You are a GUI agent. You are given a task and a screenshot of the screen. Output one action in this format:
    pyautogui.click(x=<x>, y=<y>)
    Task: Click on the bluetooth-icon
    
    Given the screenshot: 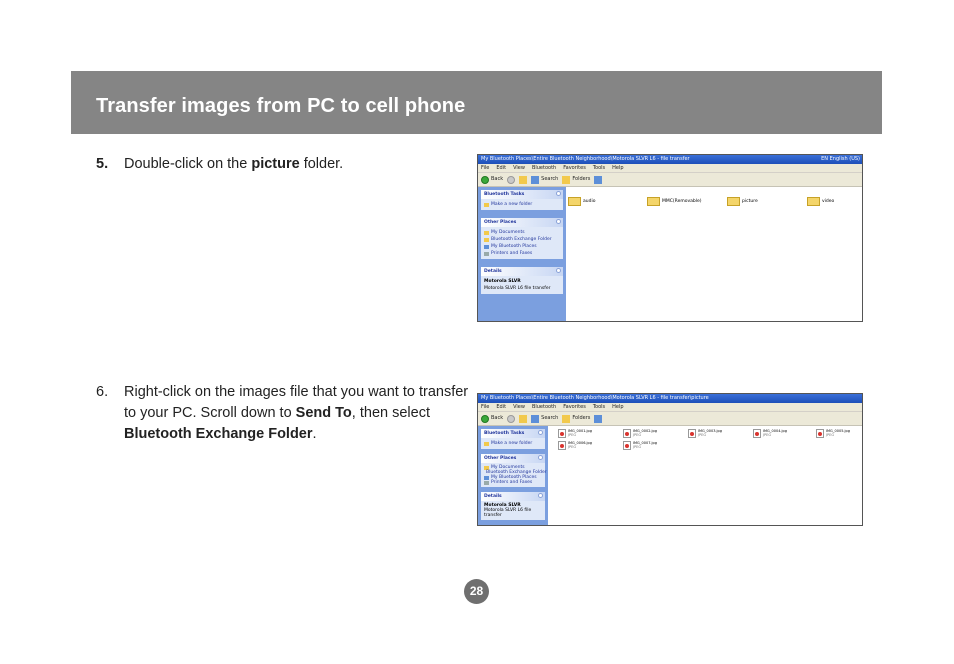 What is the action you would take?
    pyautogui.click(x=486, y=477)
    